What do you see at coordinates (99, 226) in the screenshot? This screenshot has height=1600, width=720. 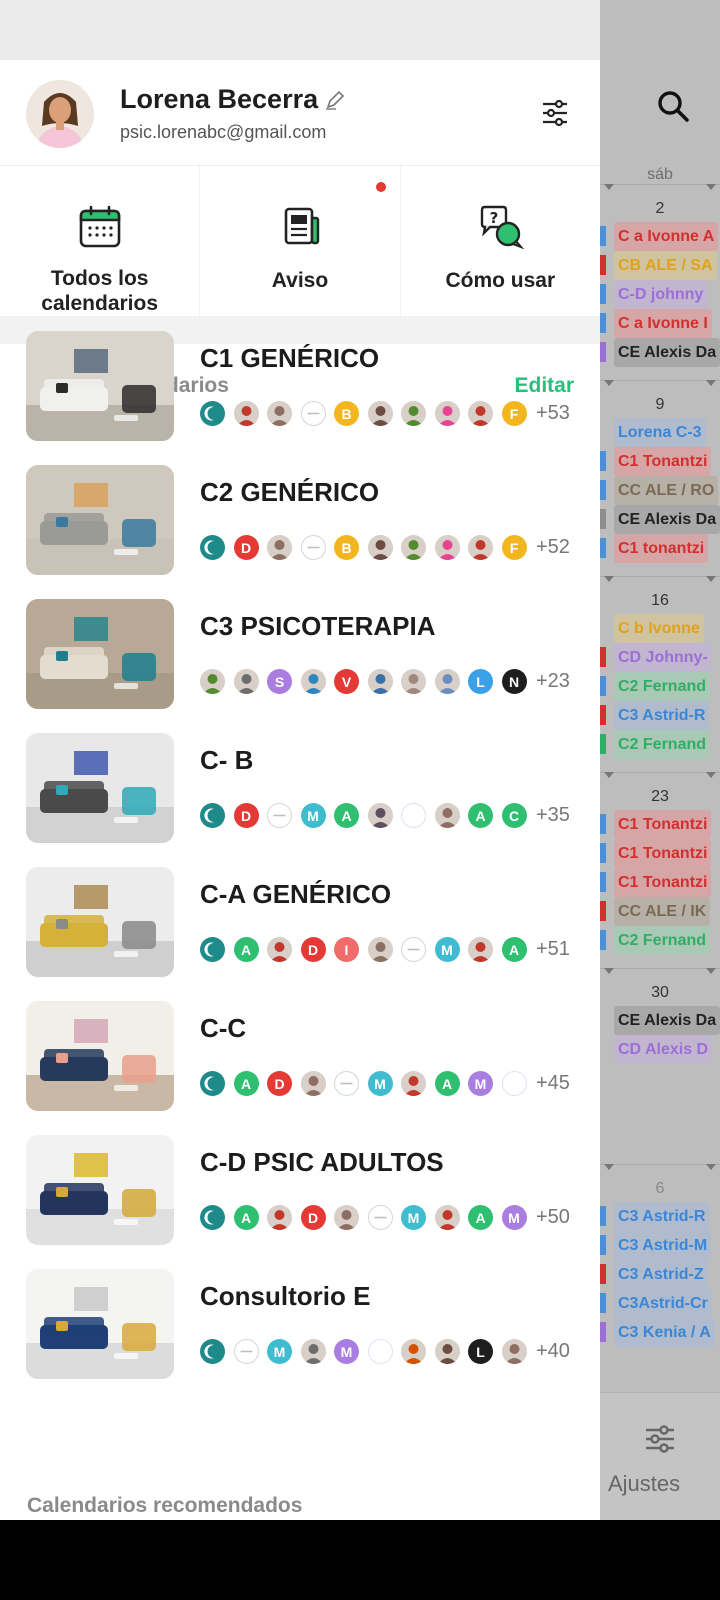 I see `calendar-icon` at bounding box center [99, 226].